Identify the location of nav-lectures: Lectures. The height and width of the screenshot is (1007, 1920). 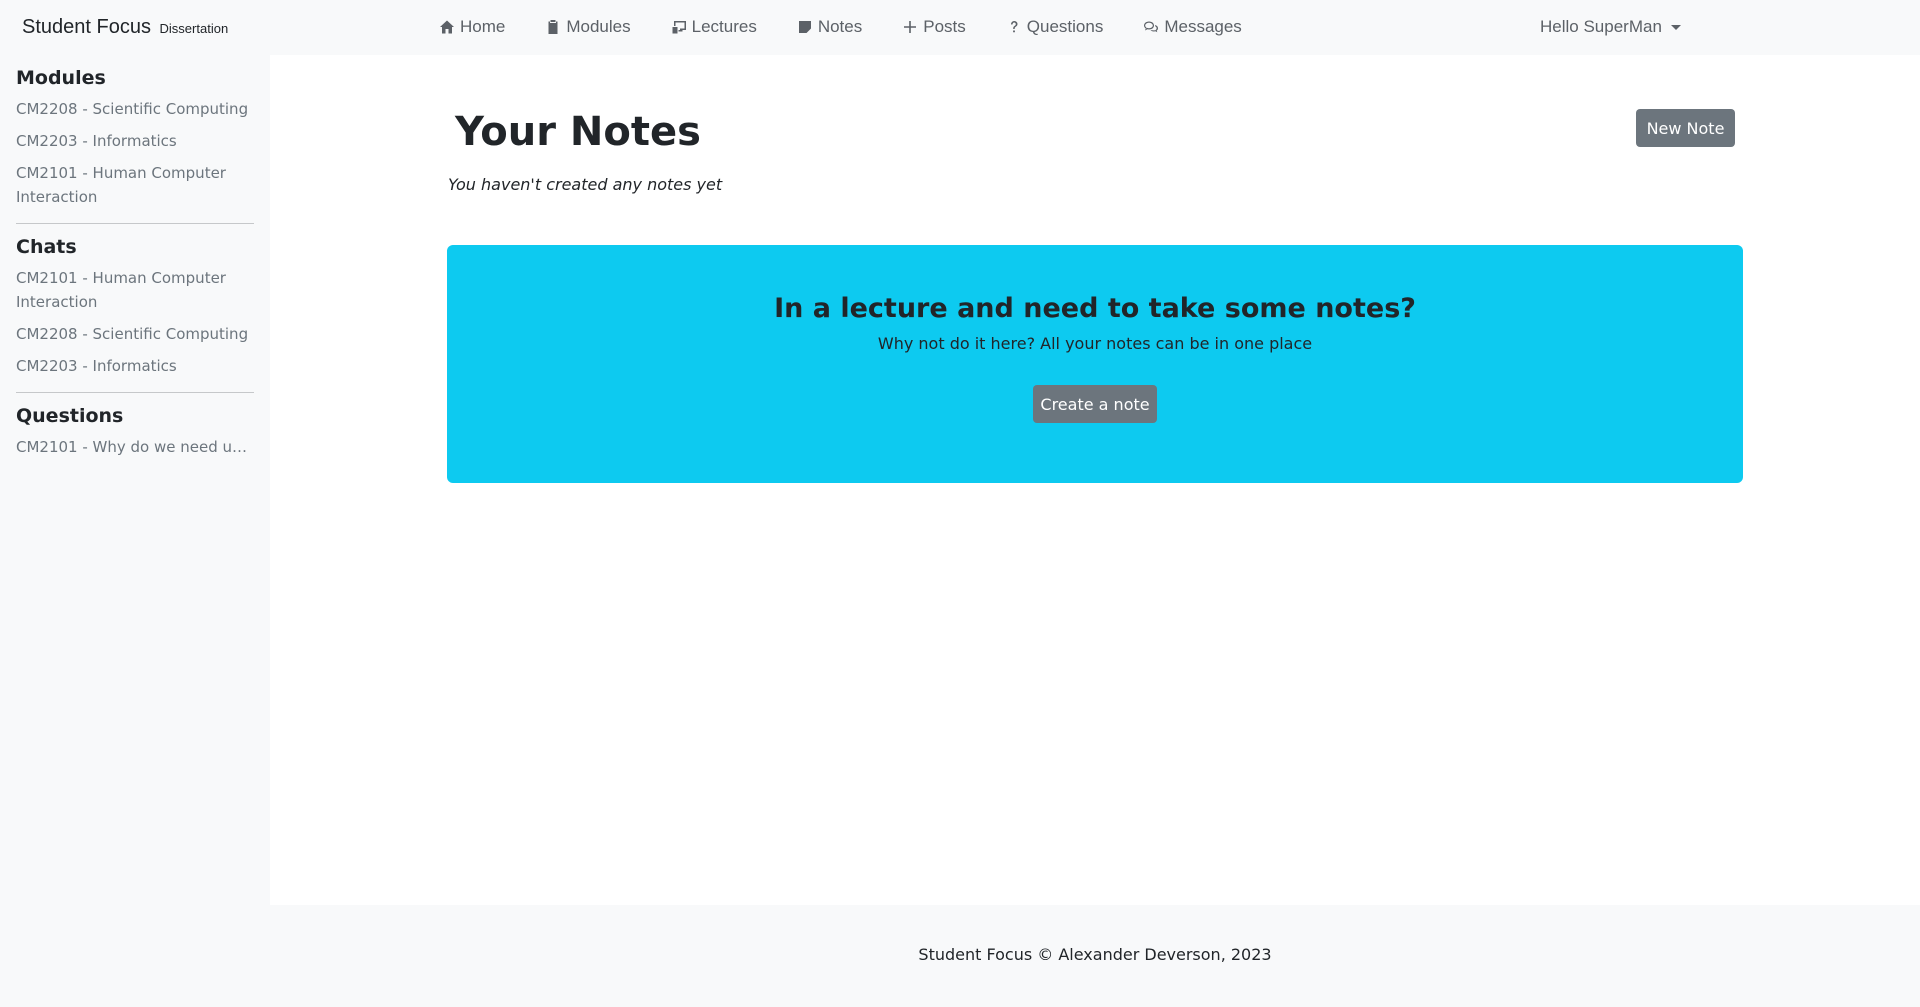
(713, 27).